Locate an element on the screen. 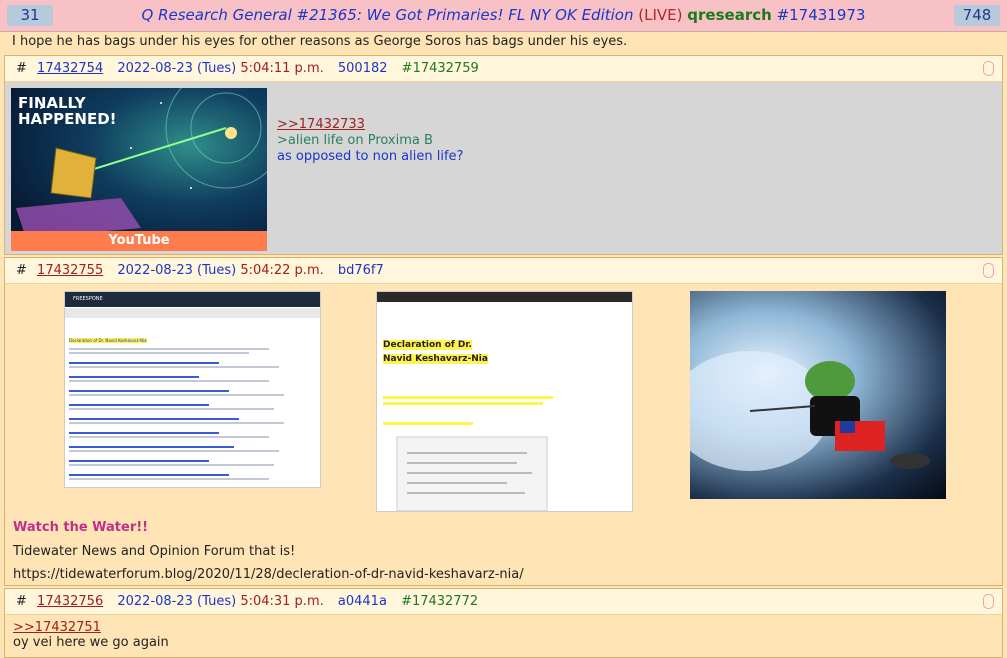 Image resolution: width=1007 pixels, height=658 pixels. post-number-link: 17432756 is located at coordinates (70, 601).